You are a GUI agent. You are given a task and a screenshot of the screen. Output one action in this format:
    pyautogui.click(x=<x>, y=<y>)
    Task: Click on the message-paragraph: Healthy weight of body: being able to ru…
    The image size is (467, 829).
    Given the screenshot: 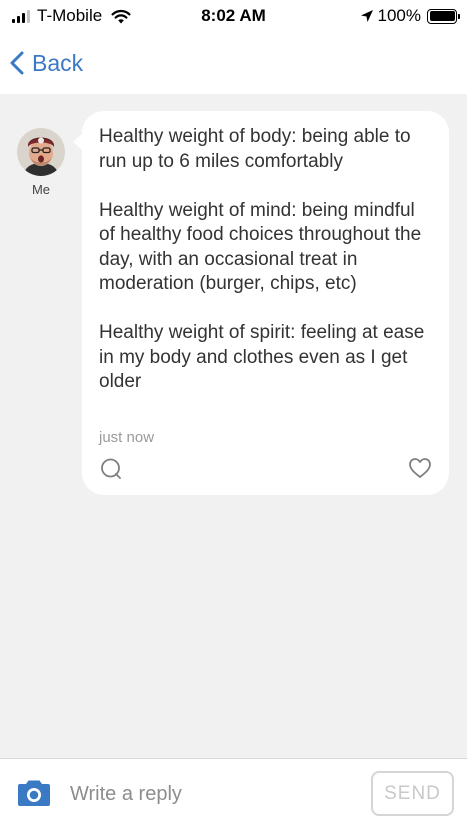 What is the action you would take?
    pyautogui.click(x=255, y=149)
    